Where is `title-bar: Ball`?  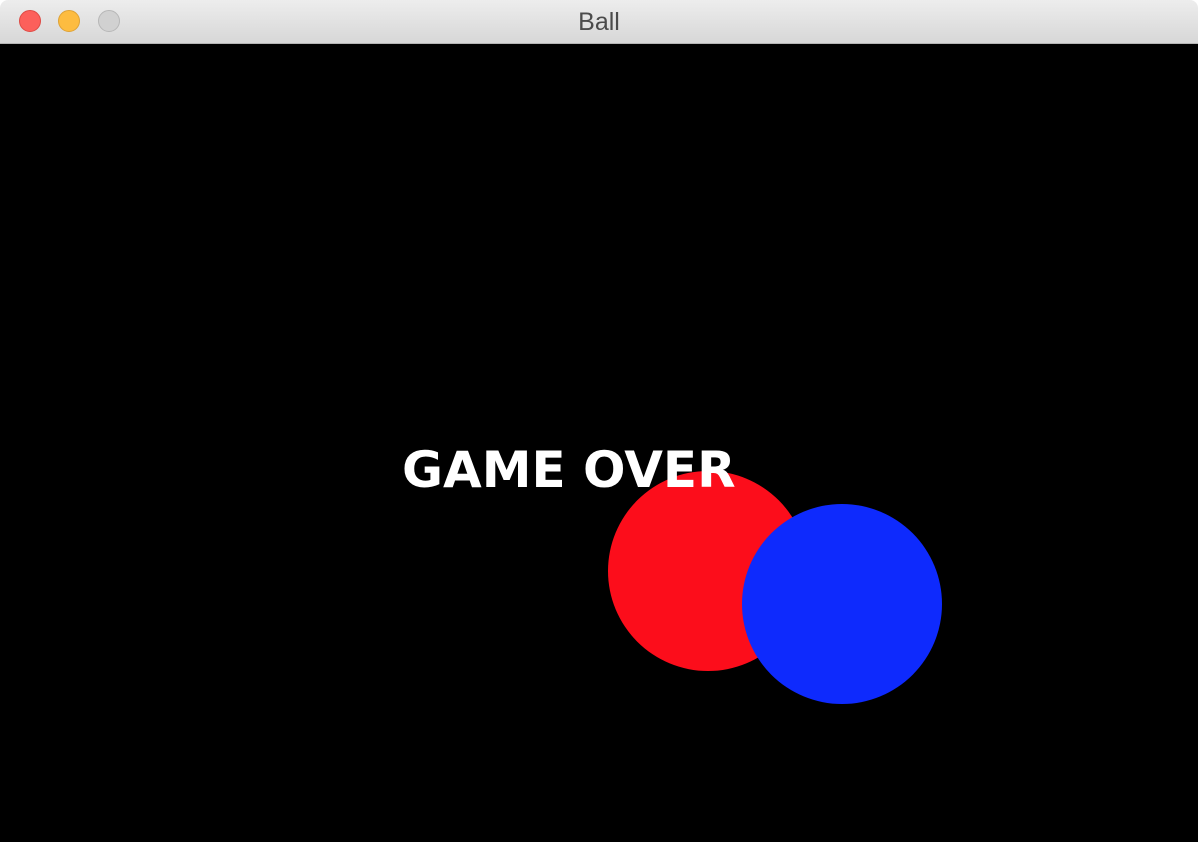
title-bar: Ball is located at coordinates (599, 22).